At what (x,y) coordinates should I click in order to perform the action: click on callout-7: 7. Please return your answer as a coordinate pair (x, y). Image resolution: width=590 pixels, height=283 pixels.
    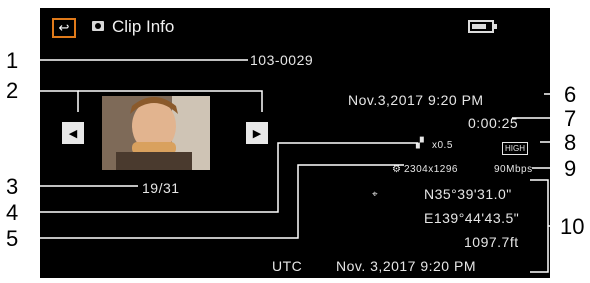
    Looking at the image, I should click on (570, 118).